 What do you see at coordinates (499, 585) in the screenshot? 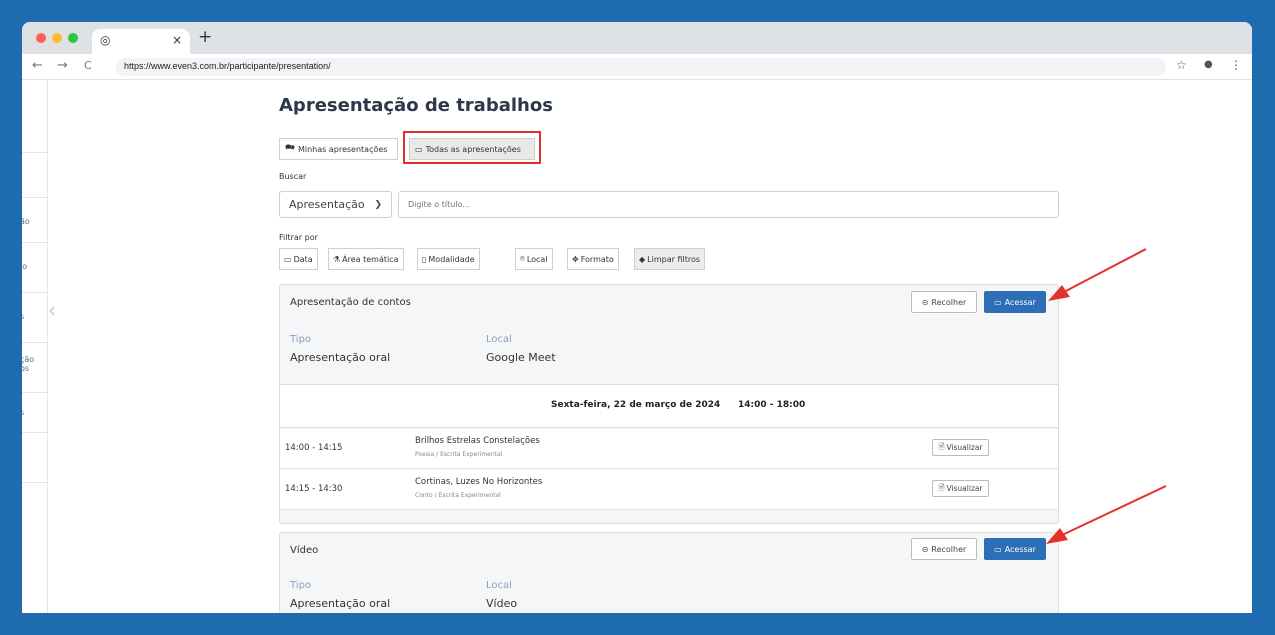
I see `local-label: Local` at bounding box center [499, 585].